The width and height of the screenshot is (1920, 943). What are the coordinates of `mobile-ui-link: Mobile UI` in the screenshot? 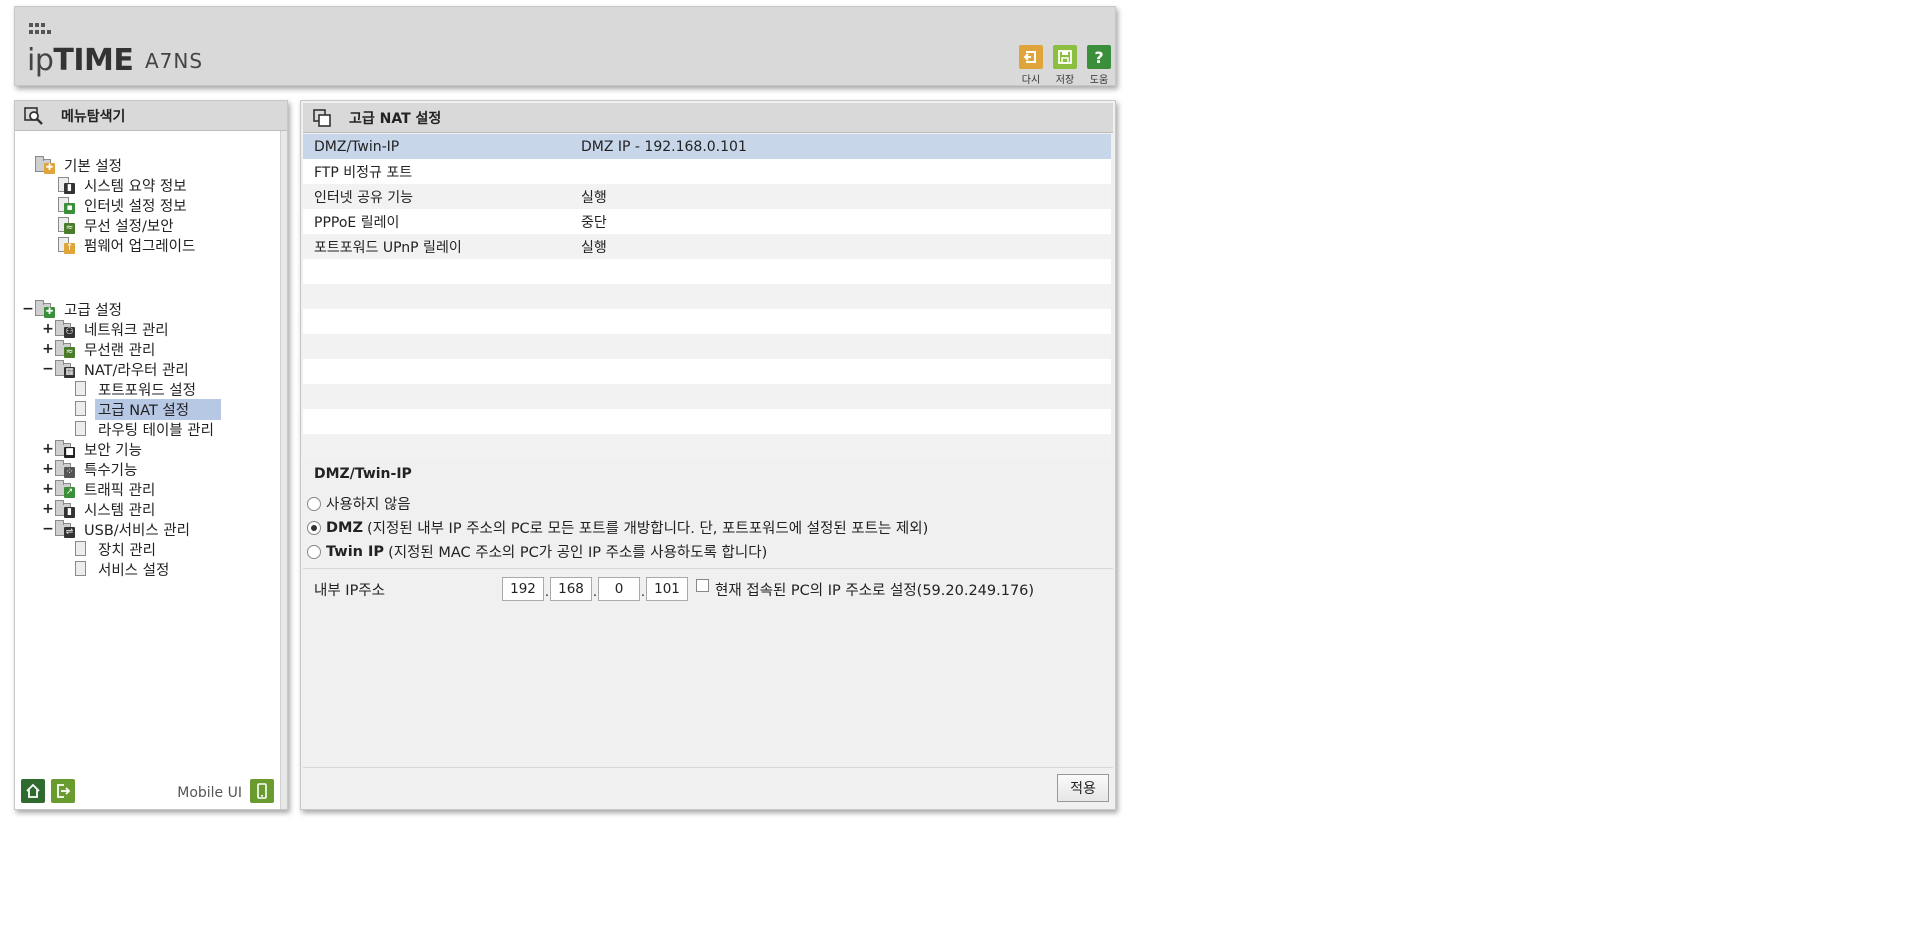 It's located at (209, 793).